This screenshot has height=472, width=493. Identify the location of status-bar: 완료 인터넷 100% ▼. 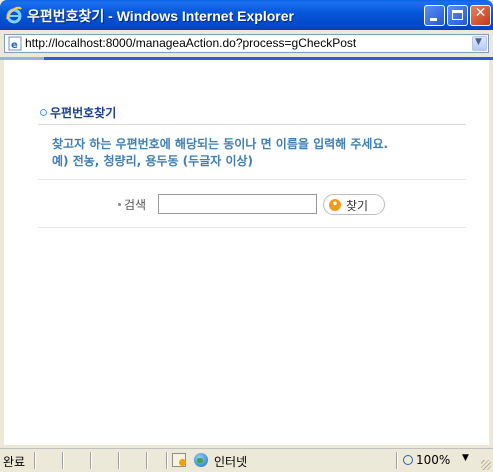
(246, 460).